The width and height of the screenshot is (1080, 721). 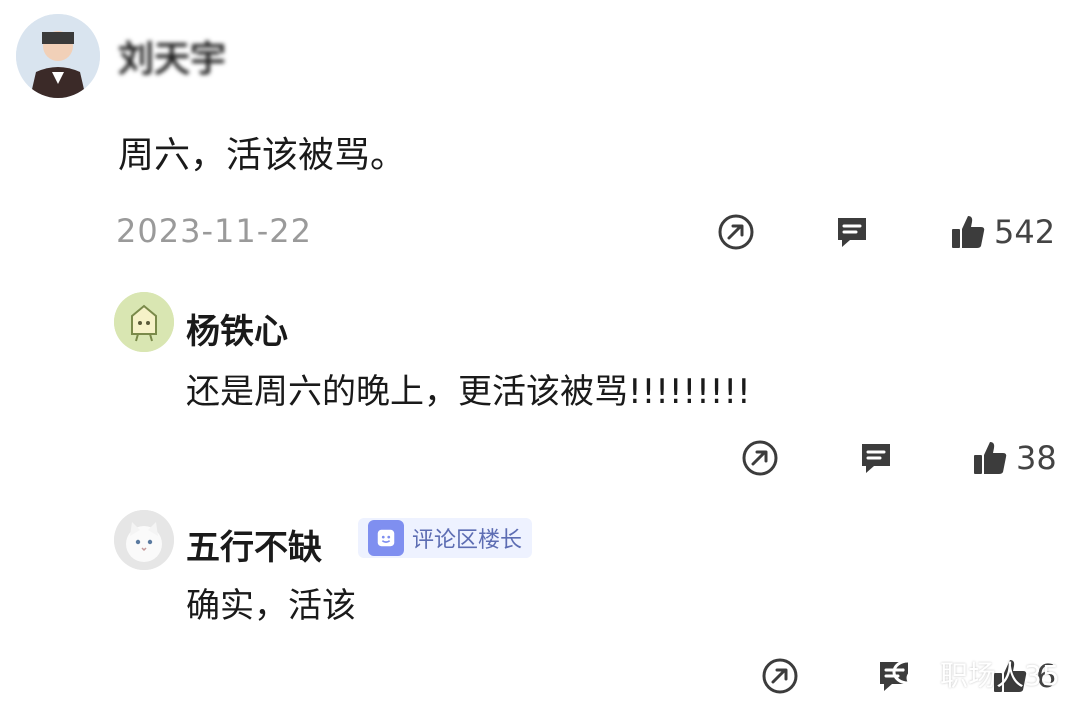 What do you see at coordinates (271, 606) in the screenshot?
I see `reply2-text: 确实，活该` at bounding box center [271, 606].